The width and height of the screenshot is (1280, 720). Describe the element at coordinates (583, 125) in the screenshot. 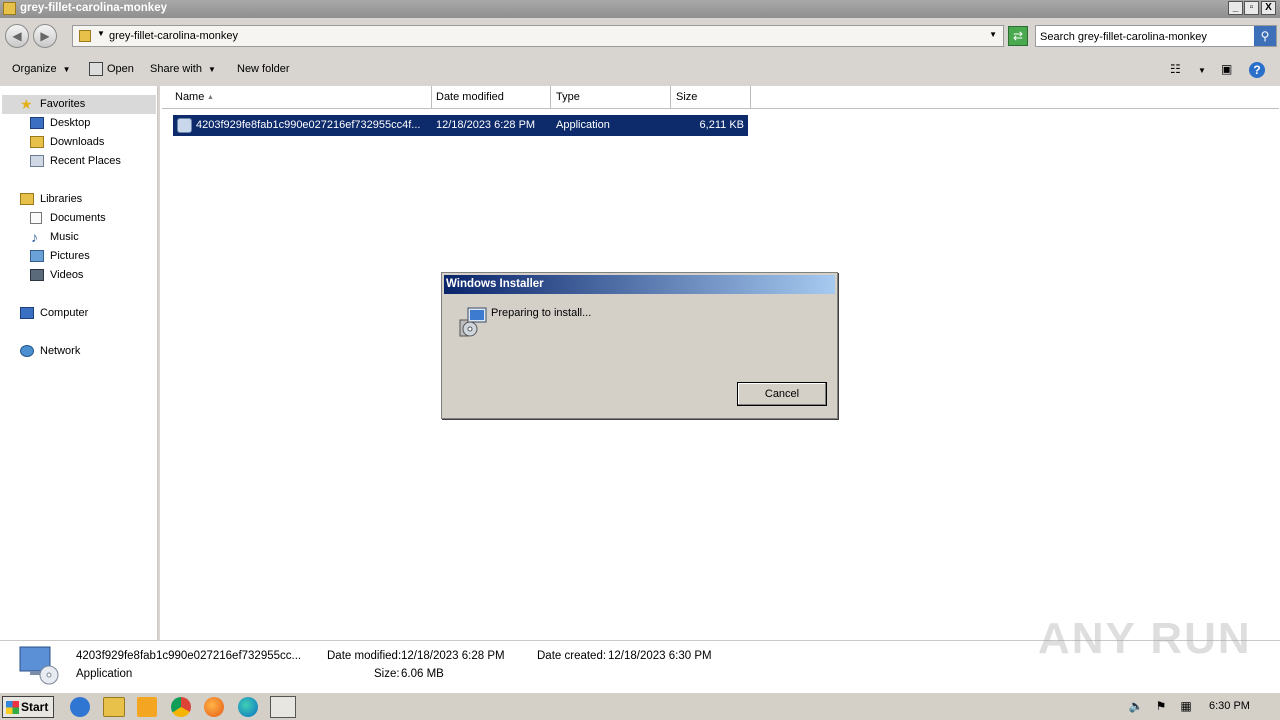

I see `file-type: Application` at that location.